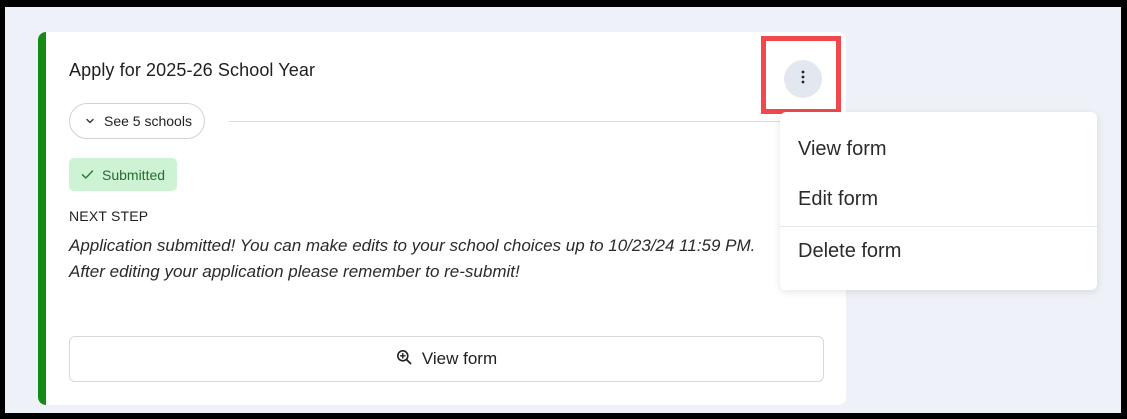  What do you see at coordinates (90, 121) in the screenshot?
I see `chevron-down-icon` at bounding box center [90, 121].